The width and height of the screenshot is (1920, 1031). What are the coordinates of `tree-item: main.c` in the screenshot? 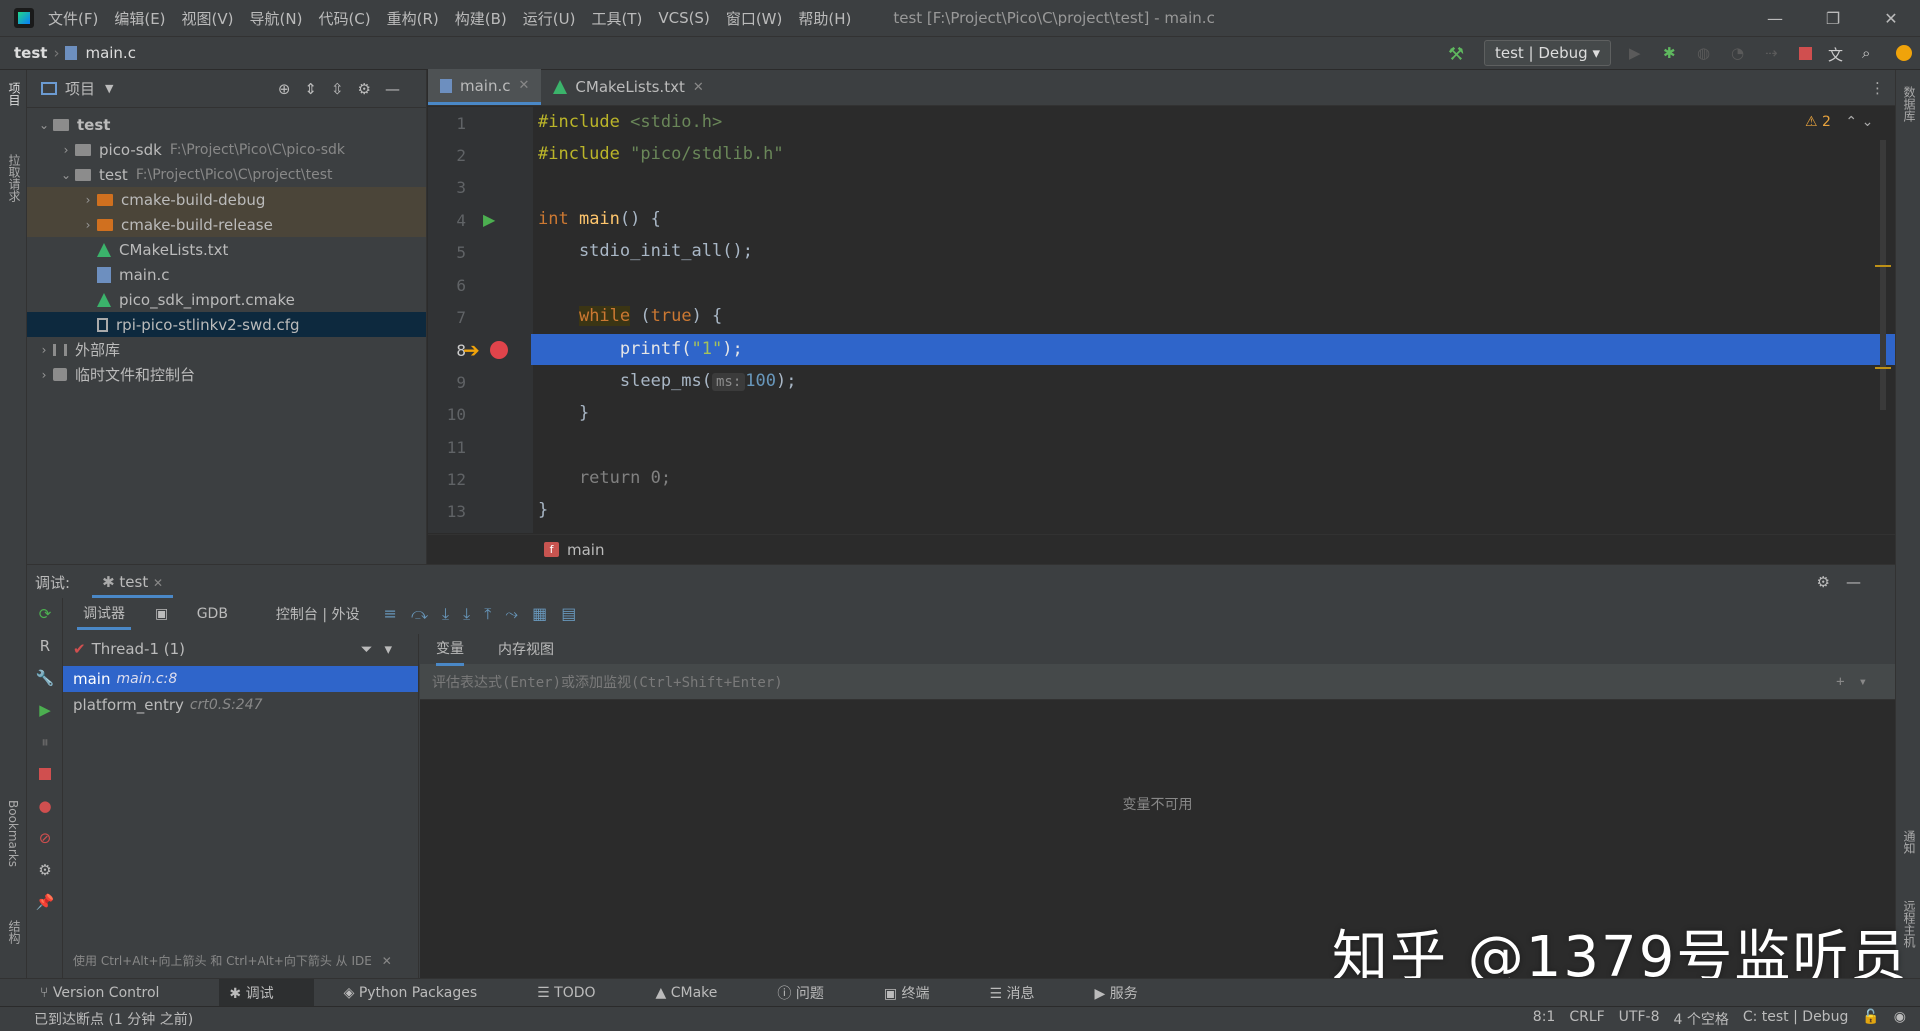 It's located at (226, 274).